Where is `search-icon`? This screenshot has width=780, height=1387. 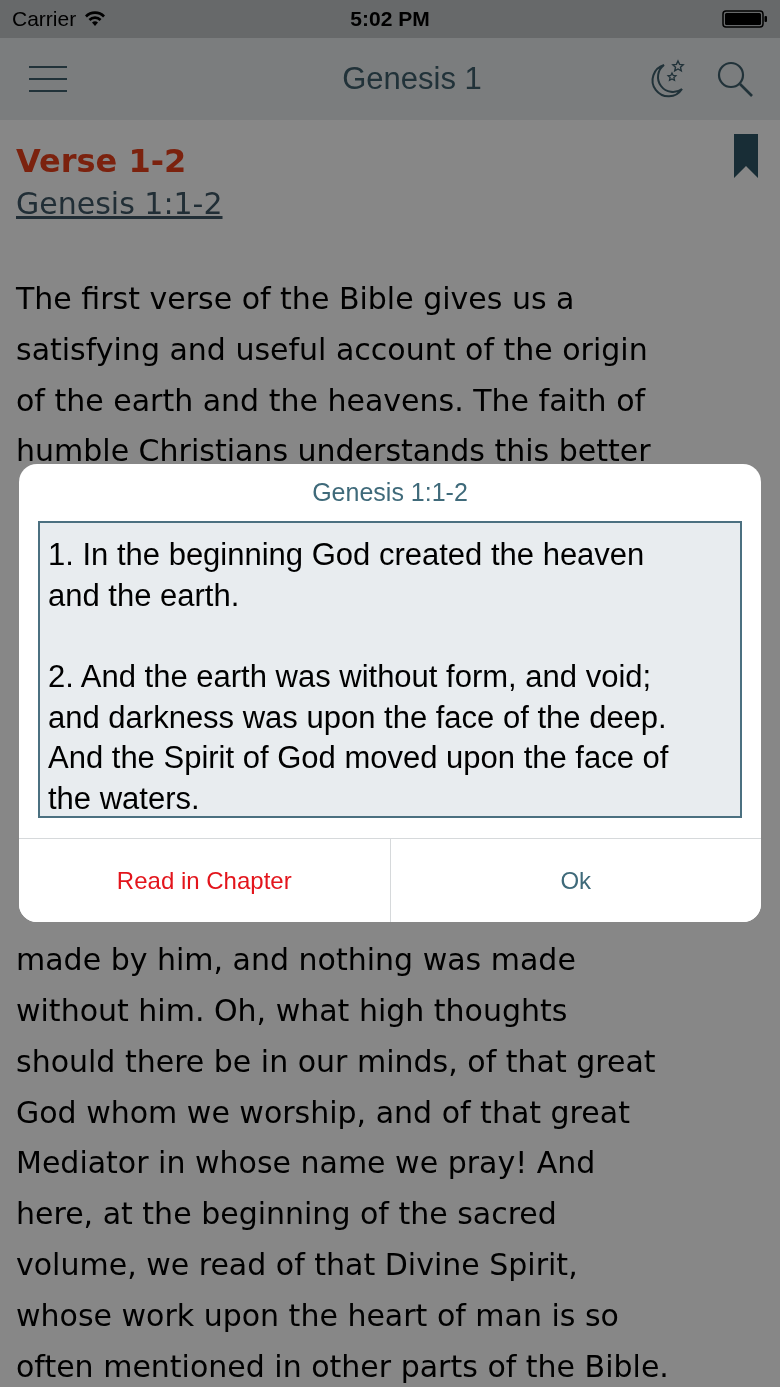 search-icon is located at coordinates (735, 79).